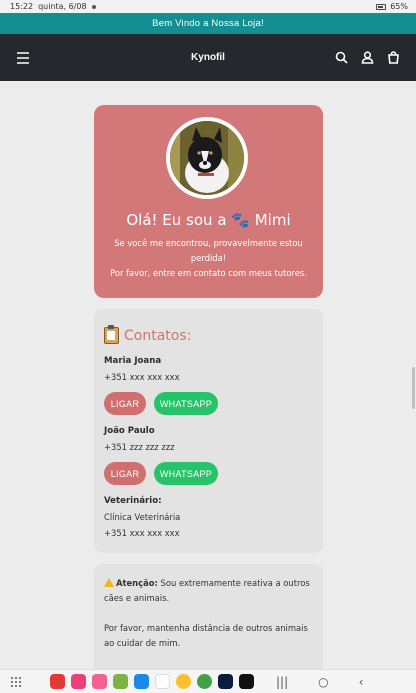 The height and width of the screenshot is (693, 416). What do you see at coordinates (57, 681) in the screenshot?
I see `youtube-icon` at bounding box center [57, 681].